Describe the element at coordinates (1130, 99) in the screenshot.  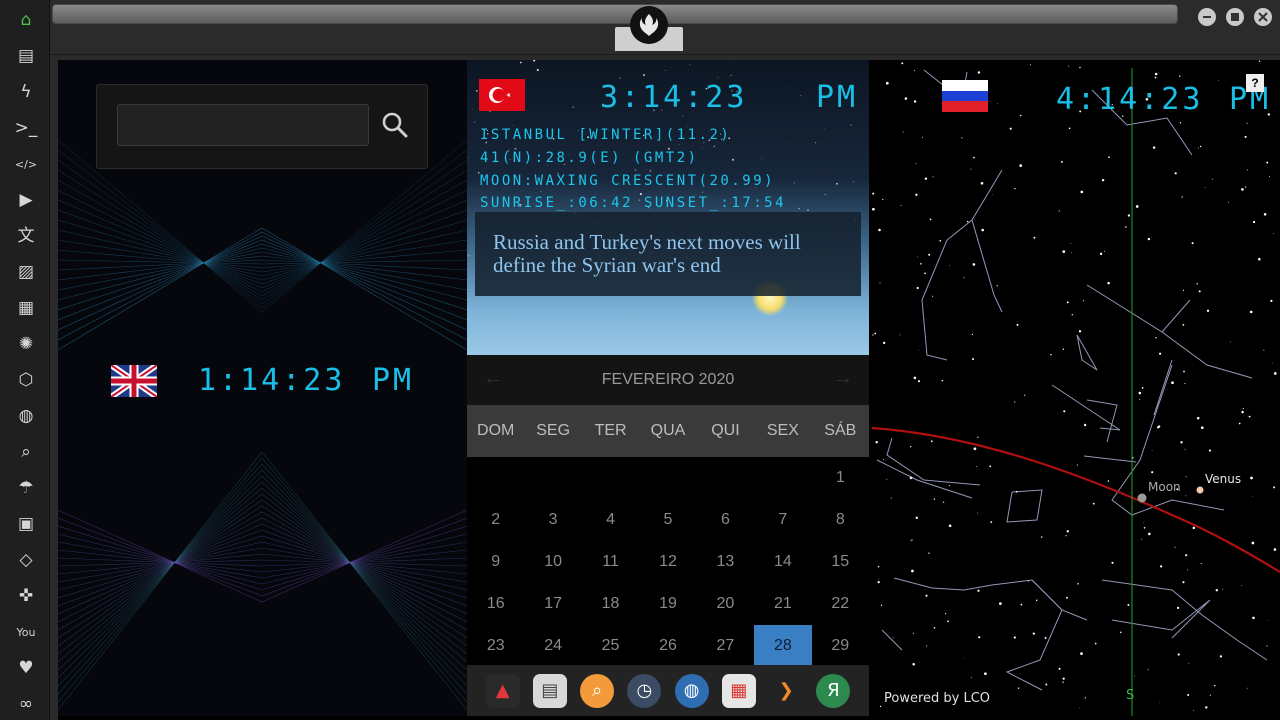
I see `russia-clock-time: 4:14:23` at that location.